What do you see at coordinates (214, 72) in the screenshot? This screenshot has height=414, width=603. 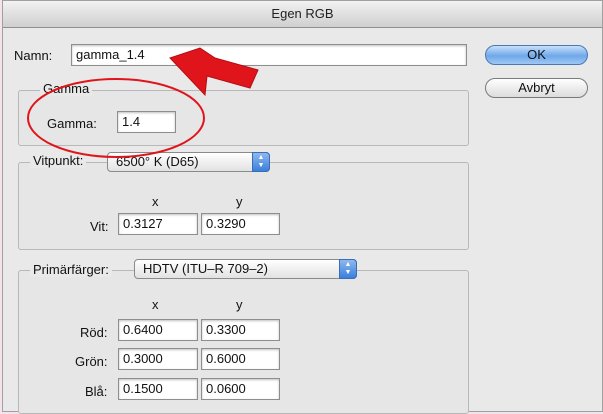 I see `red-arrow-icon` at bounding box center [214, 72].